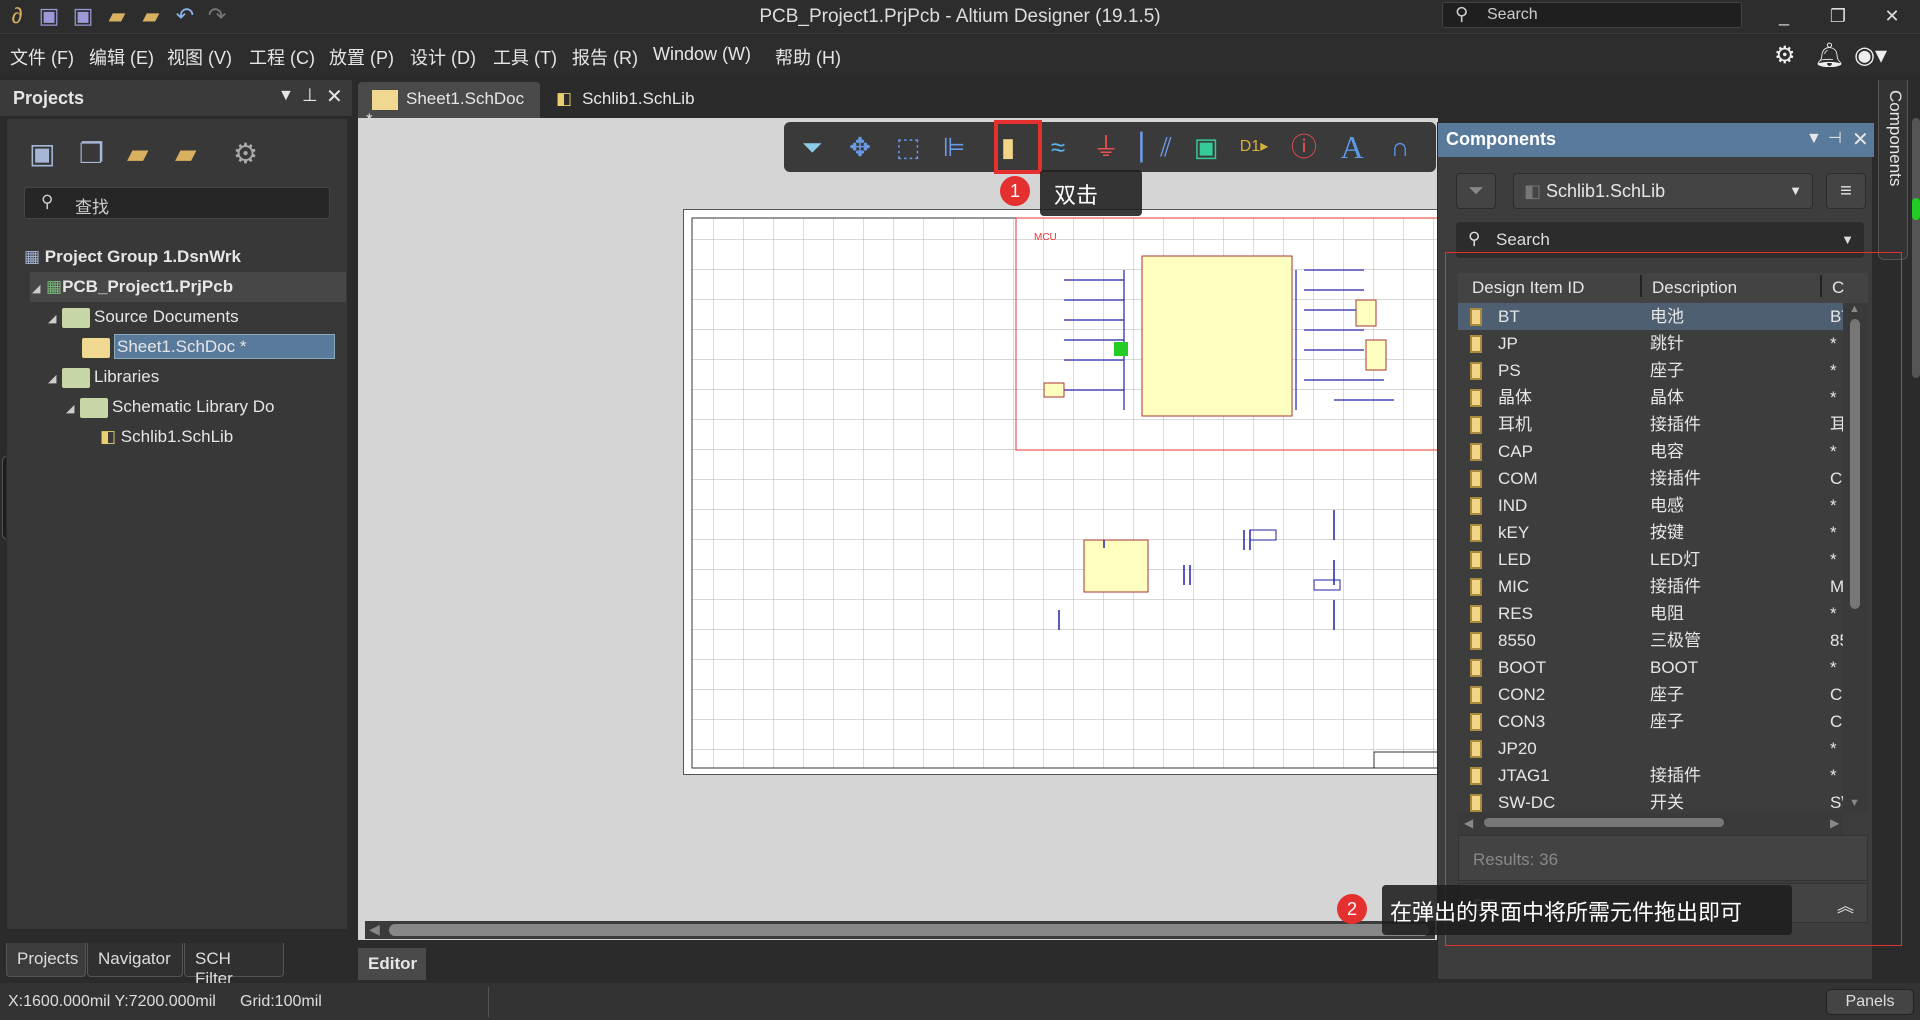 The image size is (1920, 1020). I want to click on components-vertical-tab: Components, so click(1893, 170).